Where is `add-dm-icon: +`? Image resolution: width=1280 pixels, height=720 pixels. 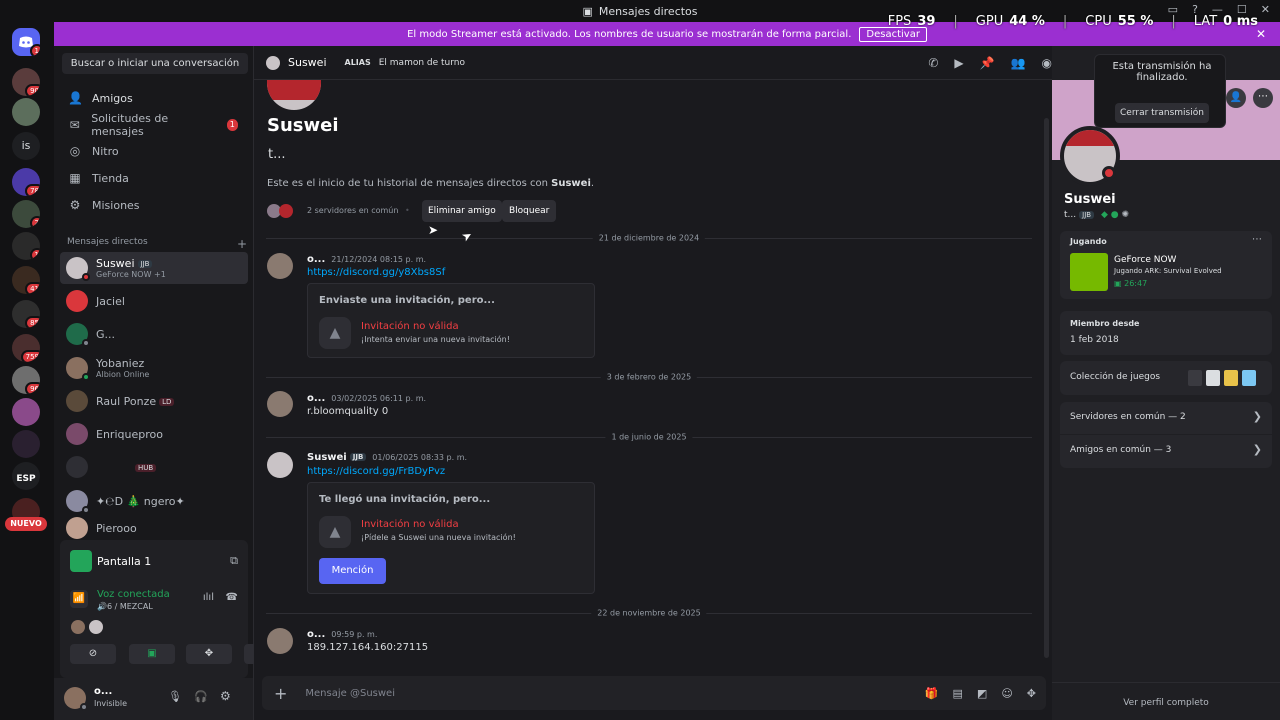 add-dm-icon: + is located at coordinates (242, 244).